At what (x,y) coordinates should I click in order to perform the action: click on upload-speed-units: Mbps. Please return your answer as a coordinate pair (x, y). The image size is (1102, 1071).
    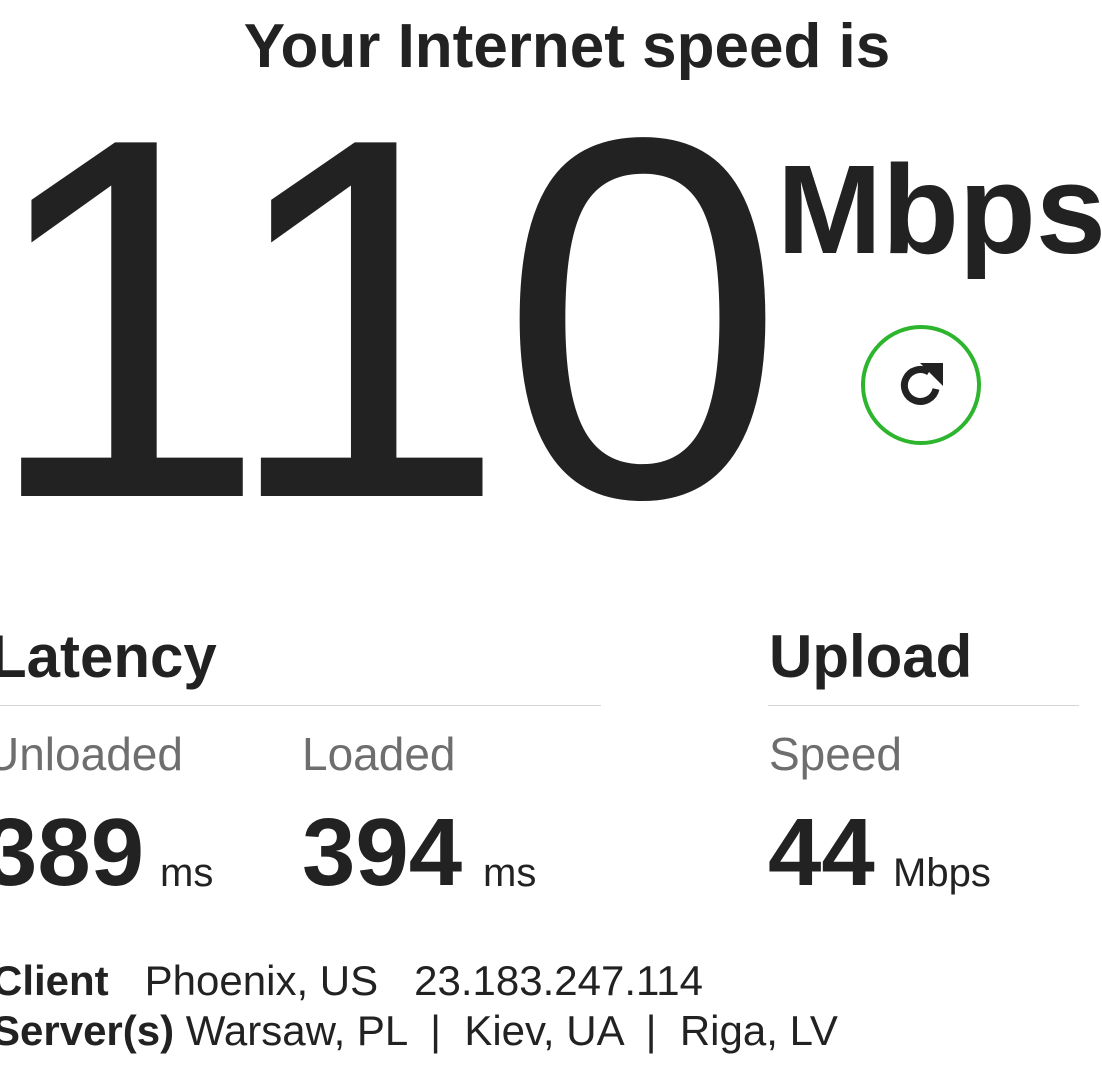
    Looking at the image, I should click on (942, 873).